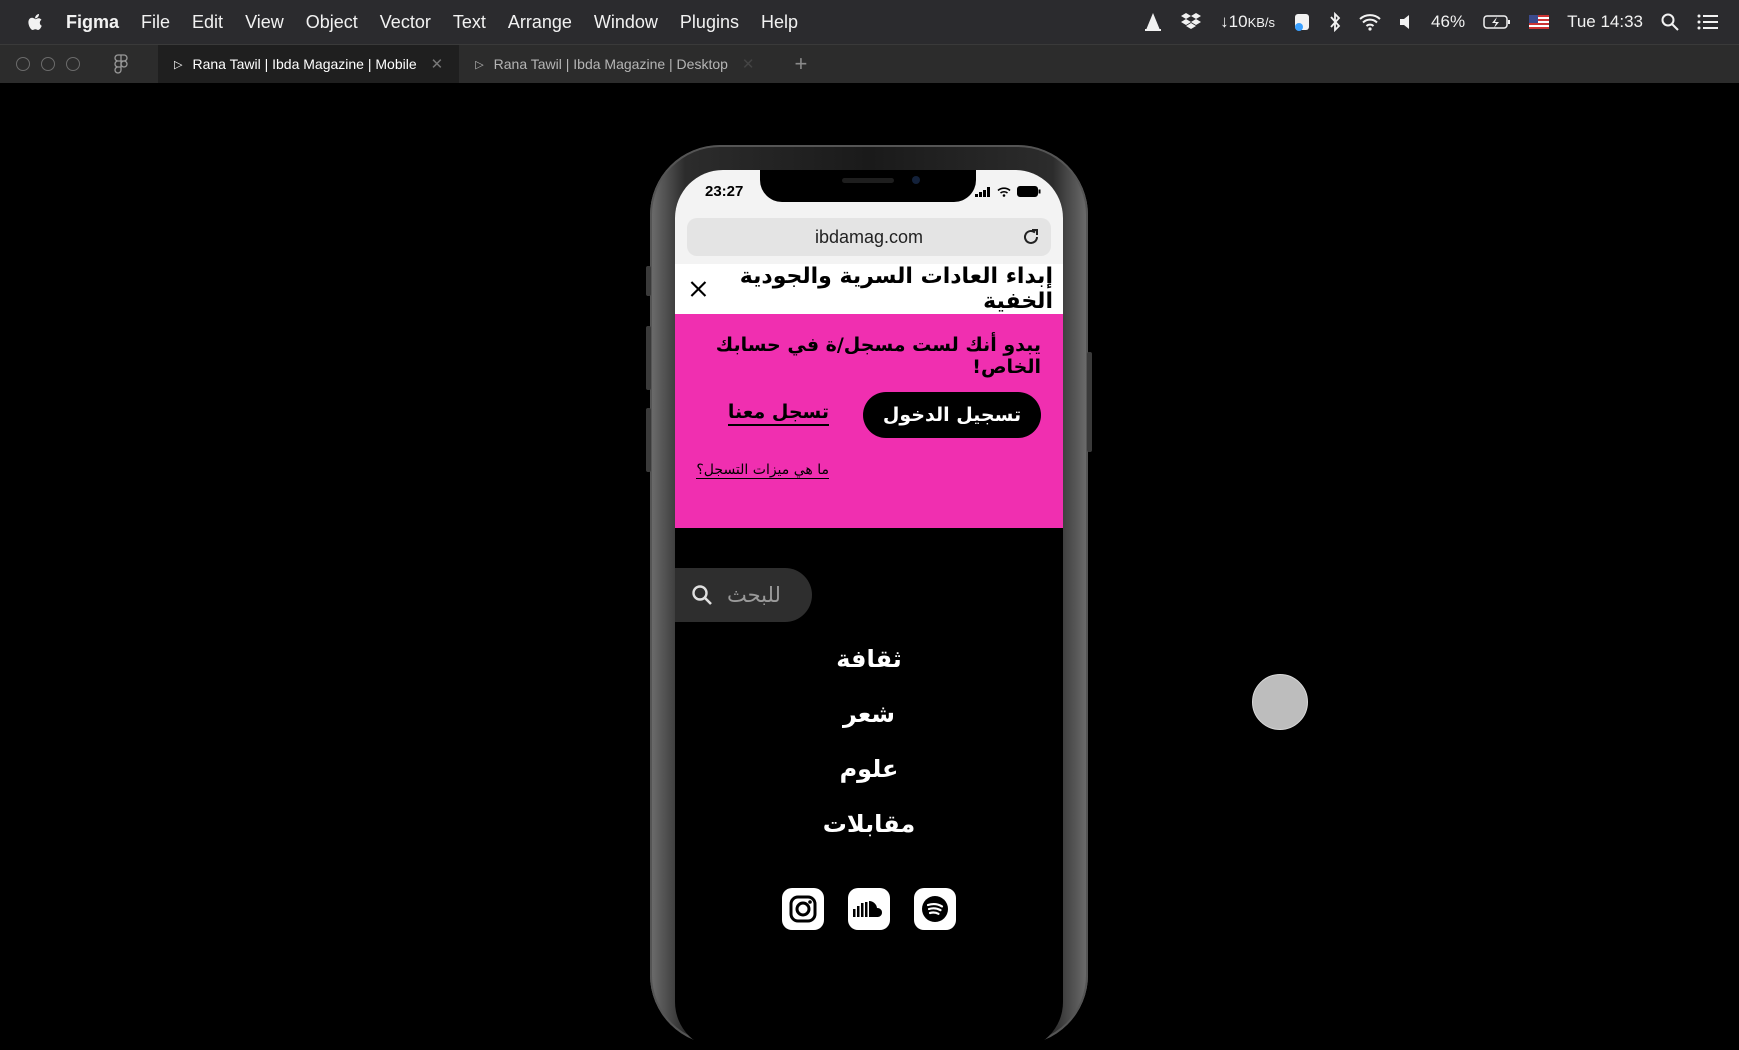 This screenshot has width=1739, height=1050. I want to click on dropbox-icon, so click(1191, 22).